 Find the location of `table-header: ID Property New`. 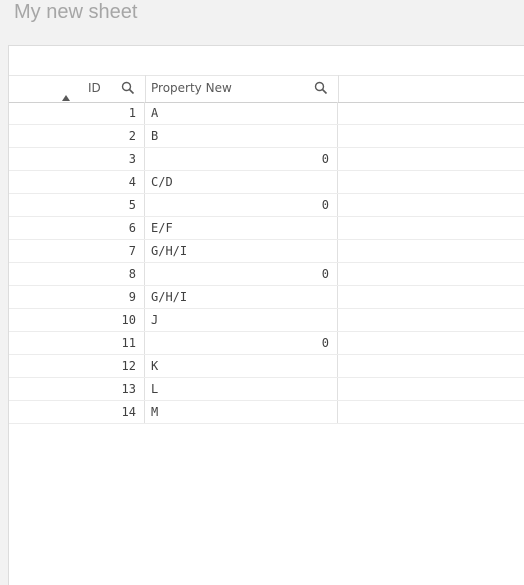

table-header: ID Property New is located at coordinates (266, 89).